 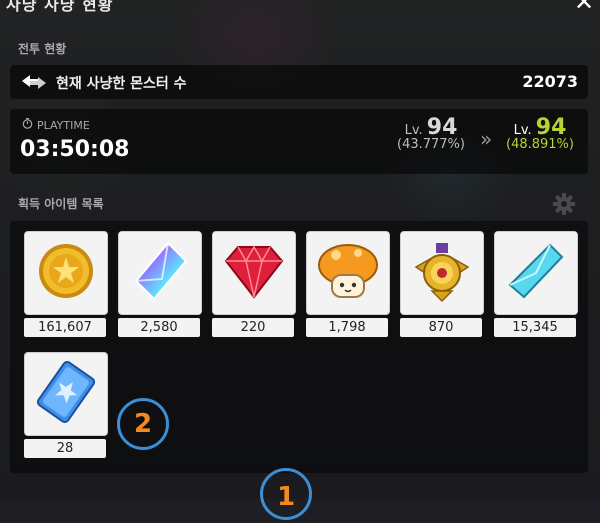 I want to click on blue-crystal-icon, so click(x=536, y=273).